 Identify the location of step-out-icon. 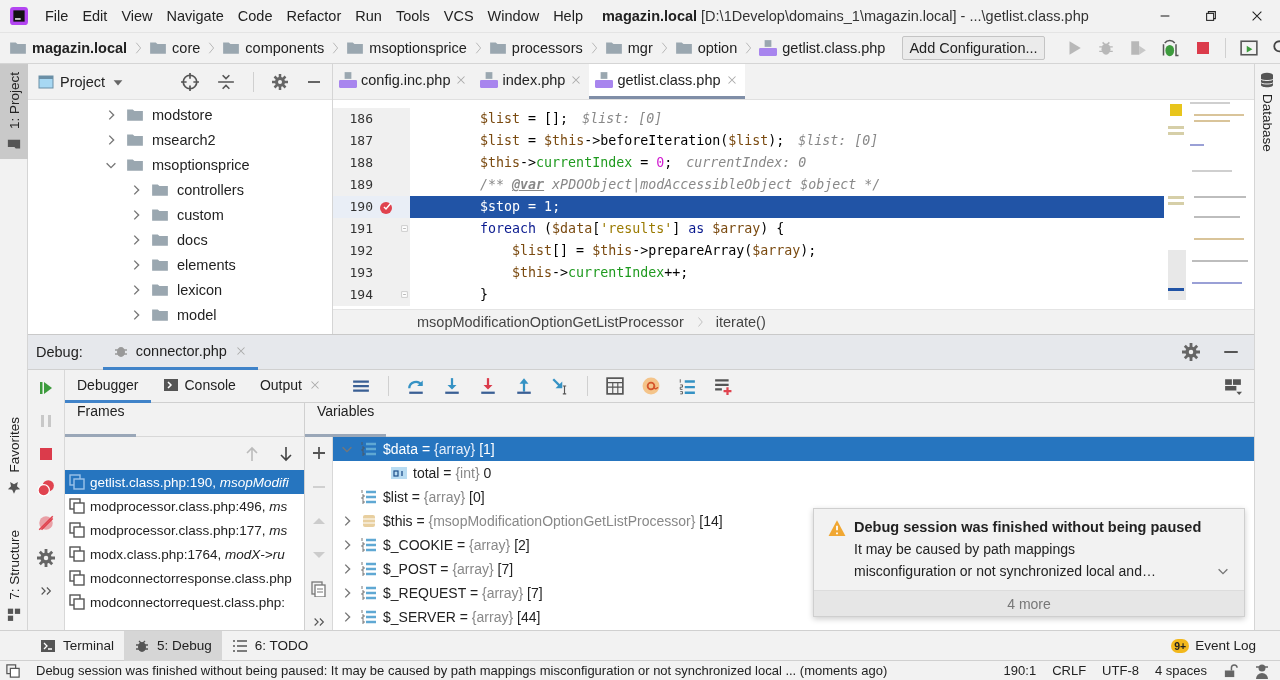
(523, 386).